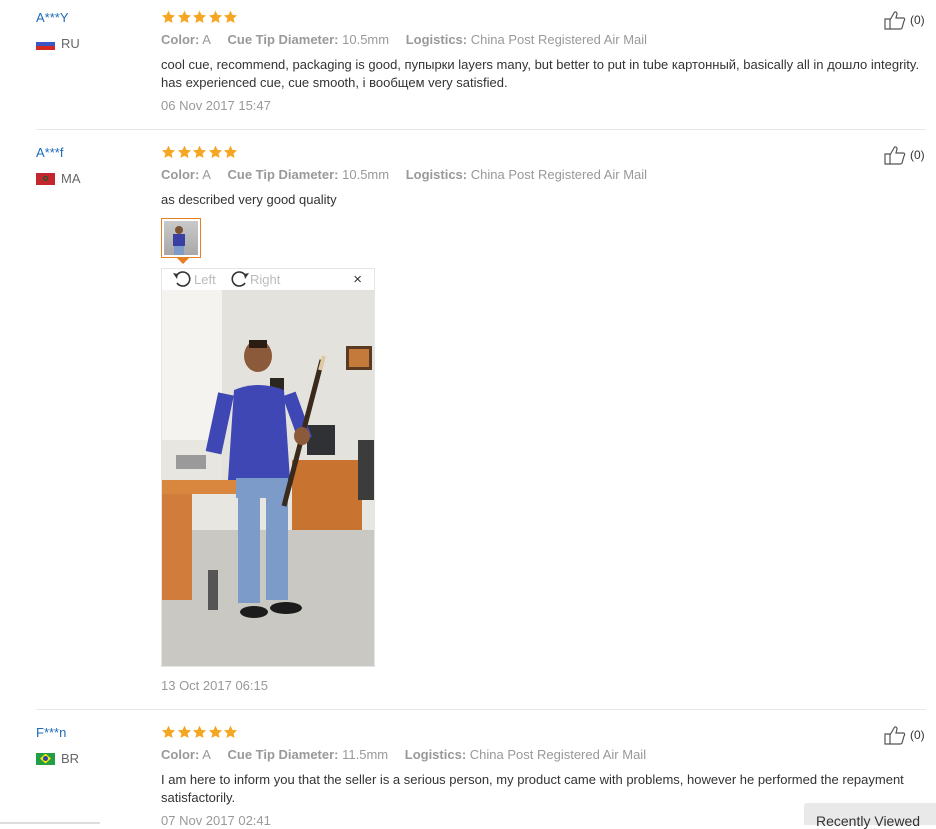 This screenshot has width=936, height=829. I want to click on viewer-toolbar: Left Right ×, so click(268, 279).